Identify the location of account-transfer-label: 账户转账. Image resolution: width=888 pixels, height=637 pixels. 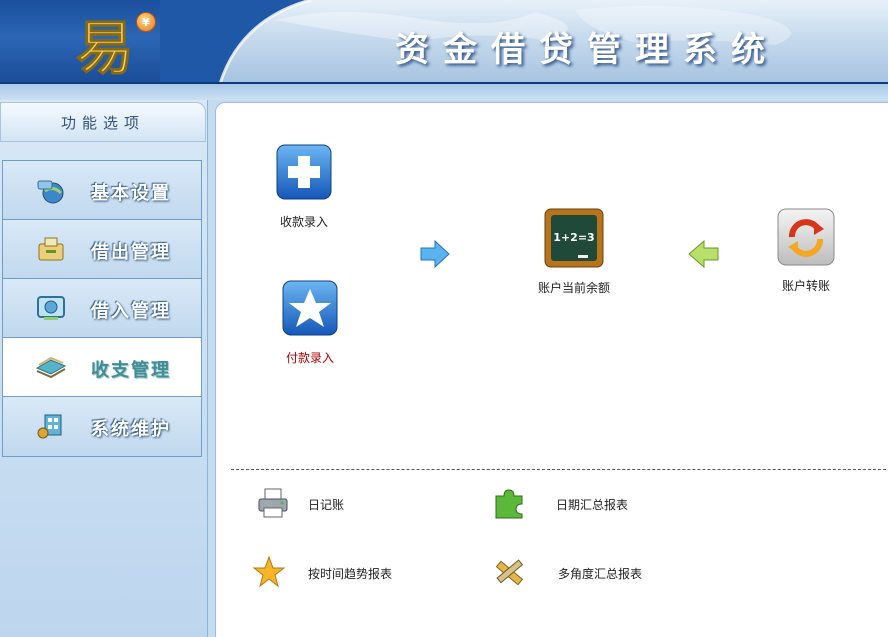
(805, 286).